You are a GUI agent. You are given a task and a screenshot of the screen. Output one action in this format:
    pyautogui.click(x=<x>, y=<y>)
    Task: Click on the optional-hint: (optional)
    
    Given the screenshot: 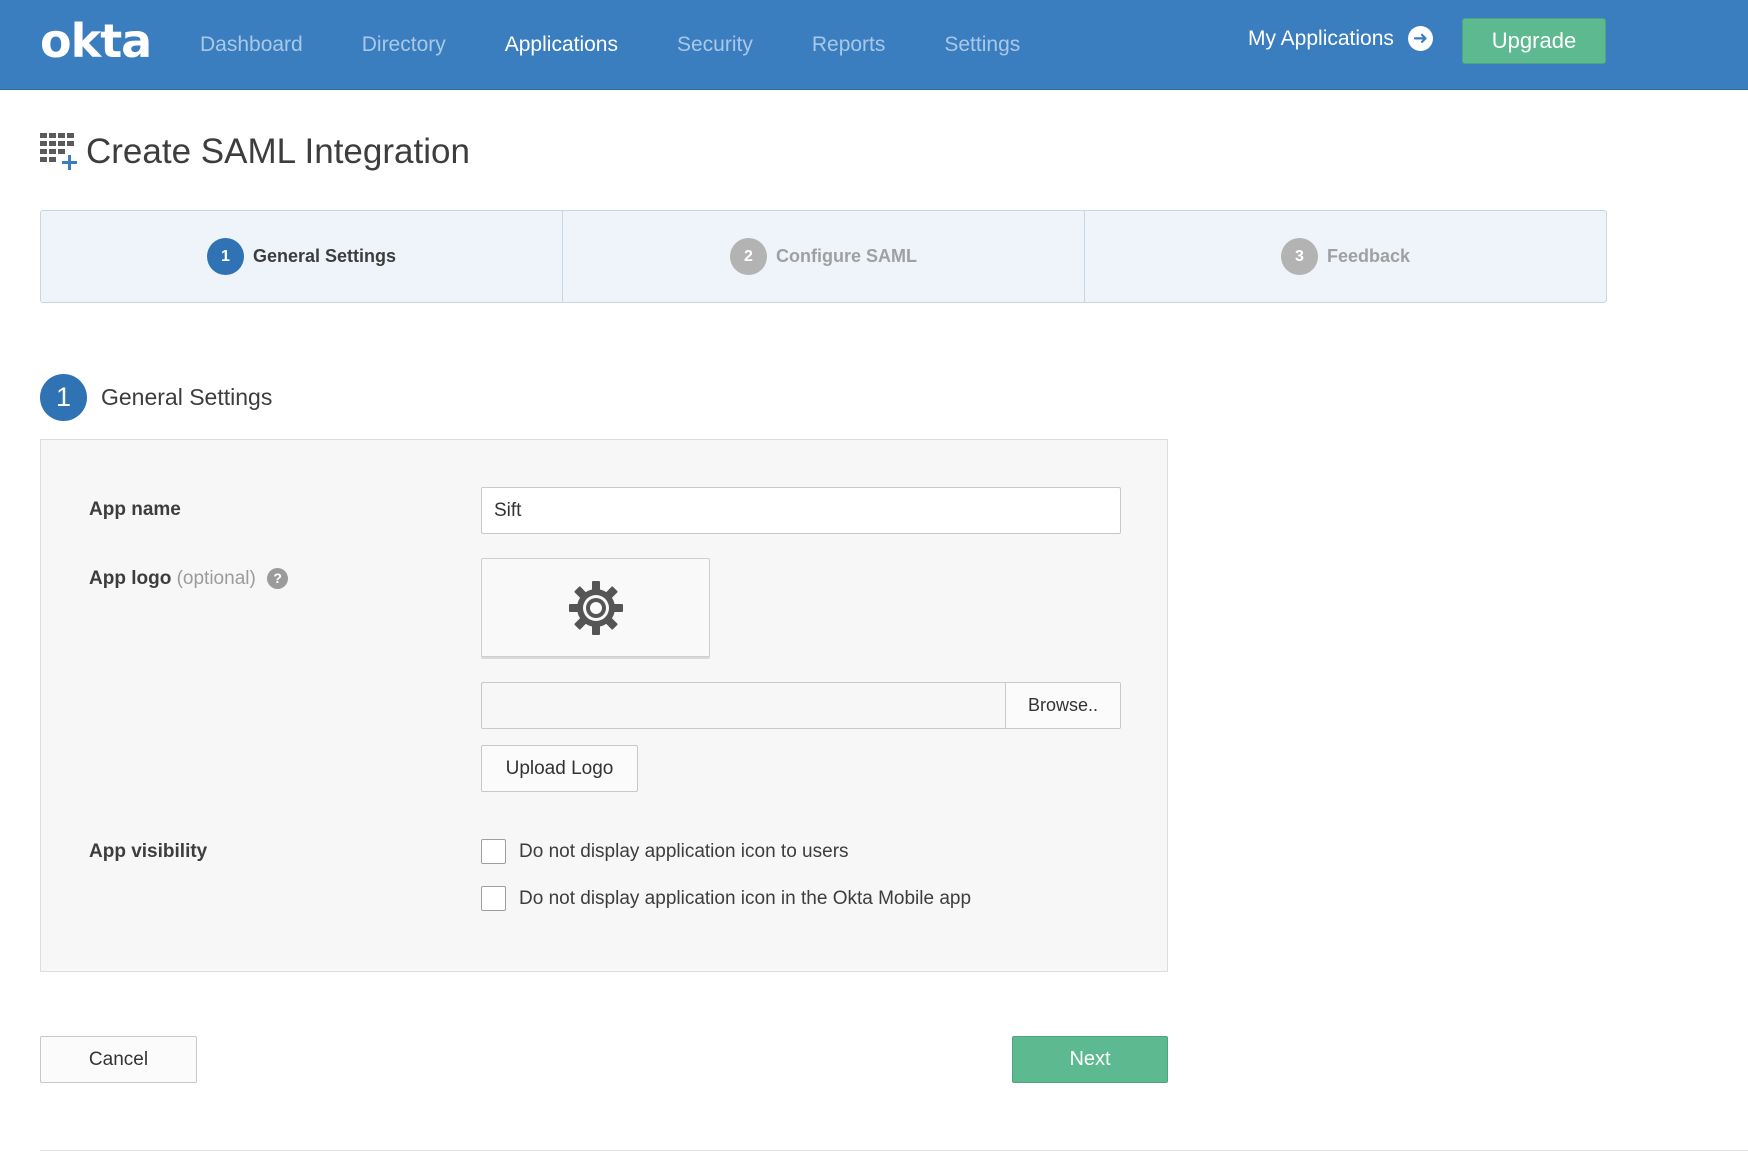 What is the action you would take?
    pyautogui.click(x=216, y=578)
    